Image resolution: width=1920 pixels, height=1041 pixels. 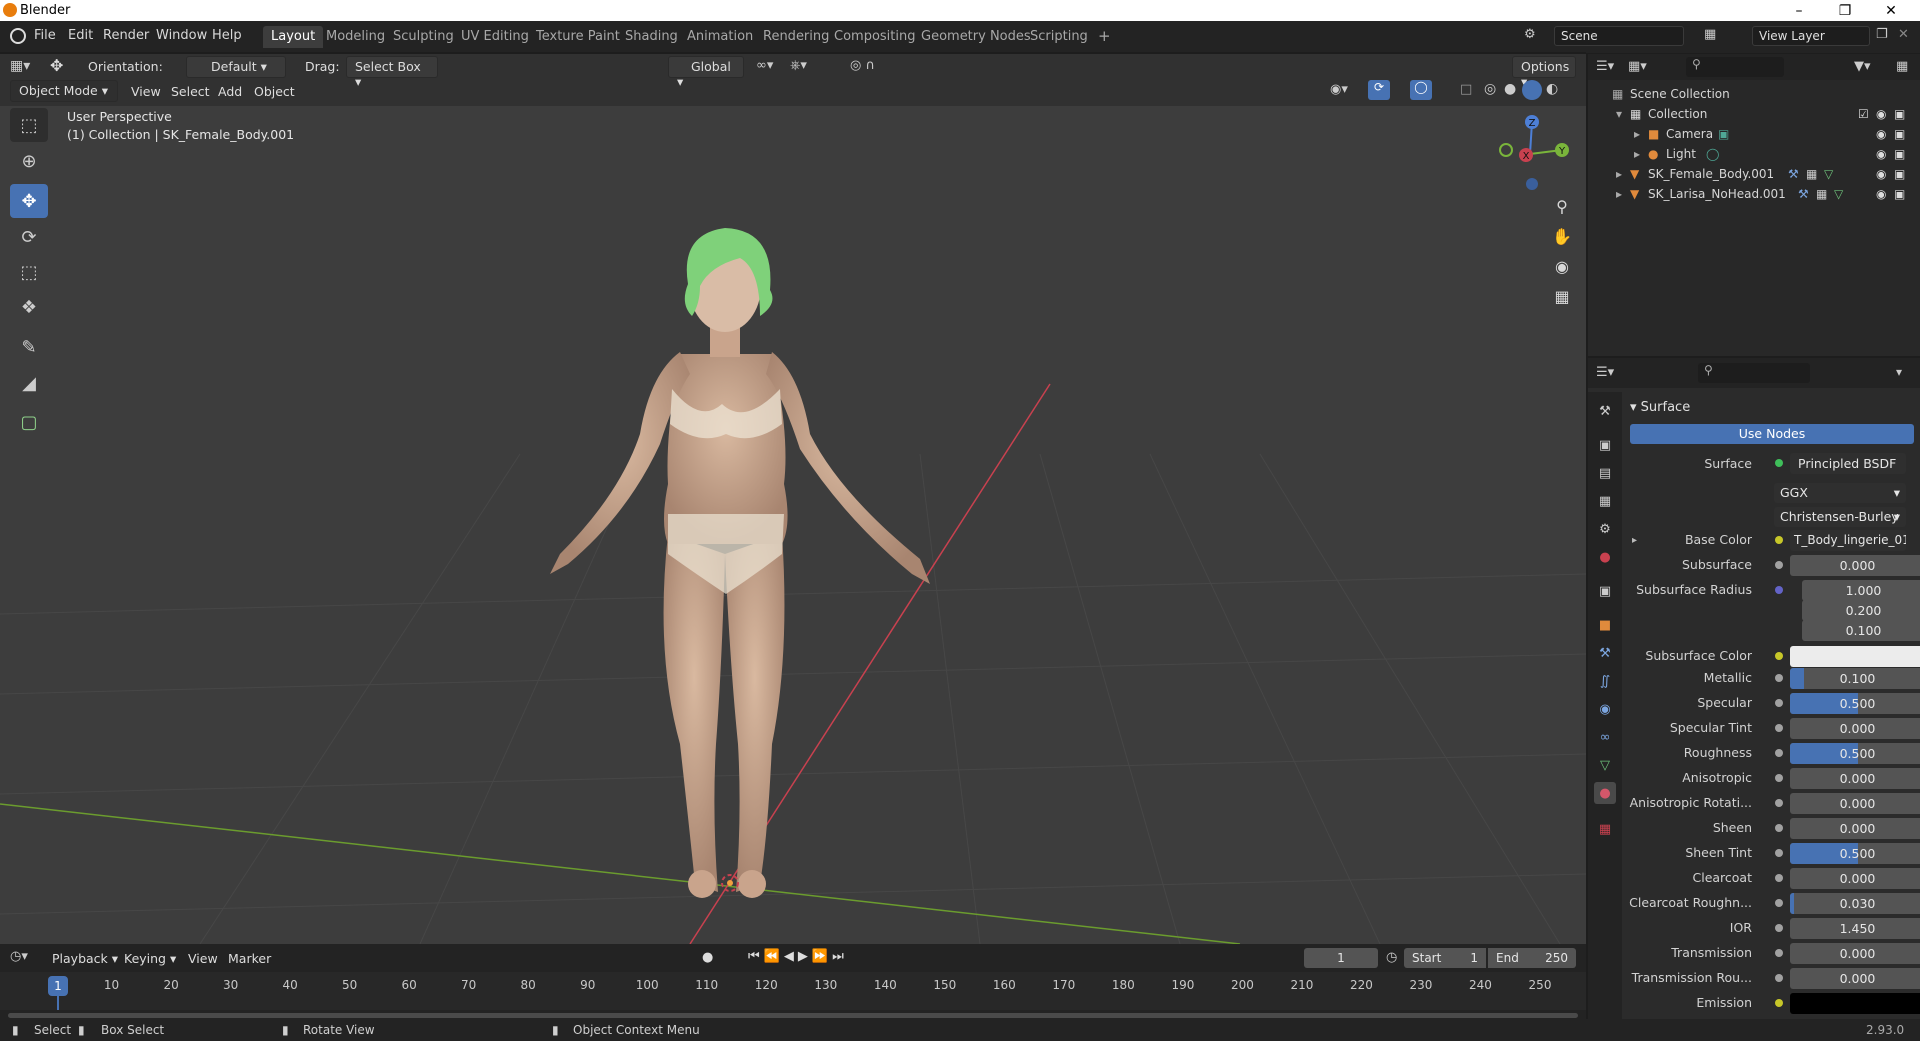 What do you see at coordinates (1619, 114) in the screenshot?
I see `expand-icon: ▾` at bounding box center [1619, 114].